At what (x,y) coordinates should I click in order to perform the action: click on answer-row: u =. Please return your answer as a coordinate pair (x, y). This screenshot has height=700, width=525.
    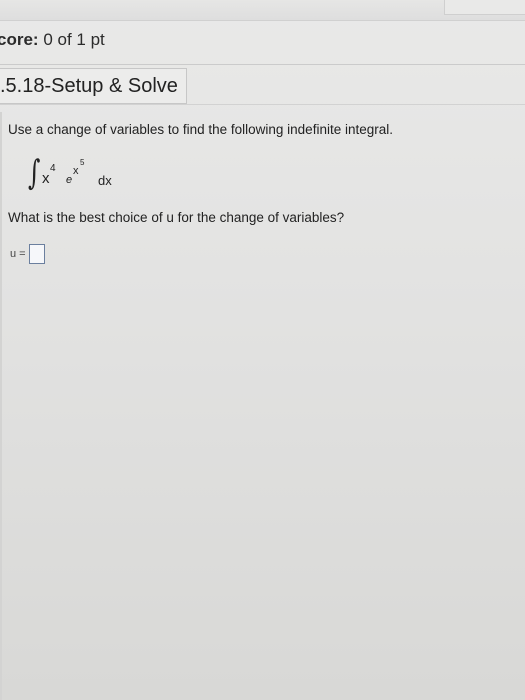
    Looking at the image, I should click on (27, 254).